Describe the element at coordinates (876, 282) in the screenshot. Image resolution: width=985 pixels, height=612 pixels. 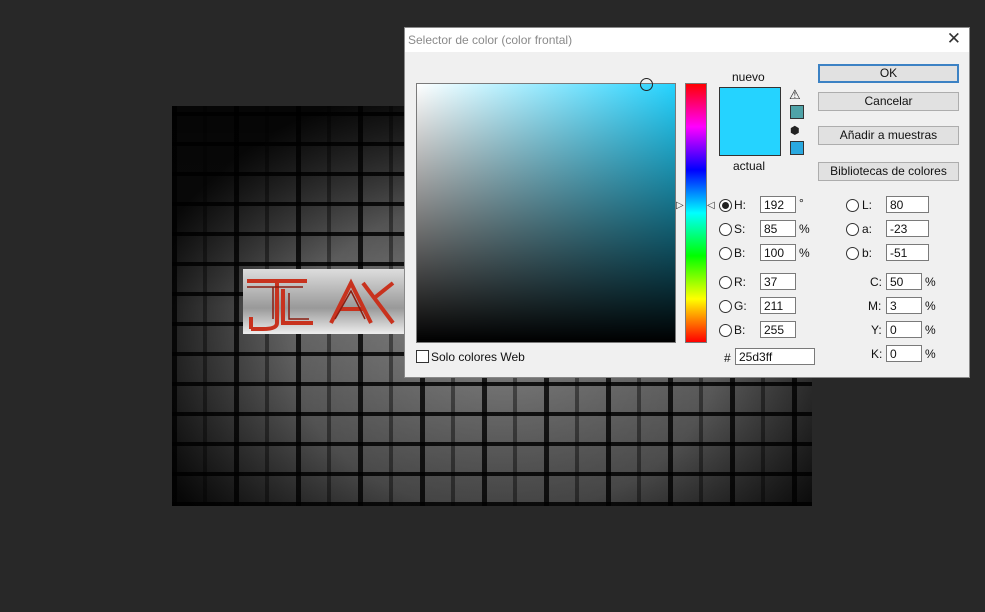
I see `cyan-label: C:` at that location.